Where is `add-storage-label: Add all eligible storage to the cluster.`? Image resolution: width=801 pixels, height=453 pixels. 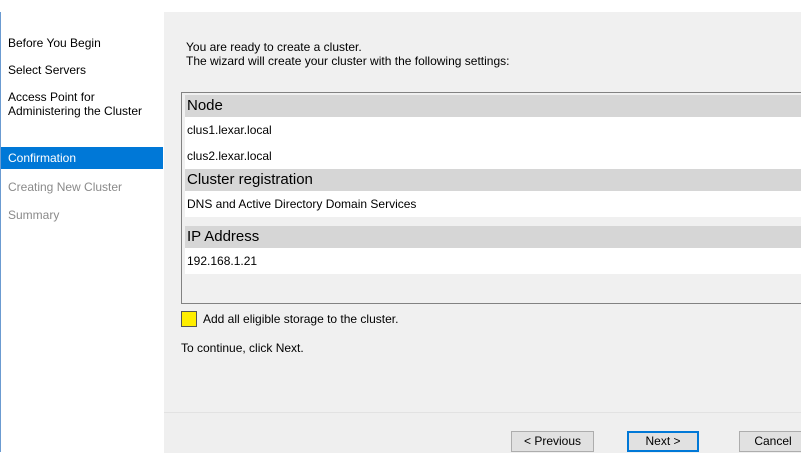
add-storage-label: Add all eligible storage to the cluster. is located at coordinates (300, 319).